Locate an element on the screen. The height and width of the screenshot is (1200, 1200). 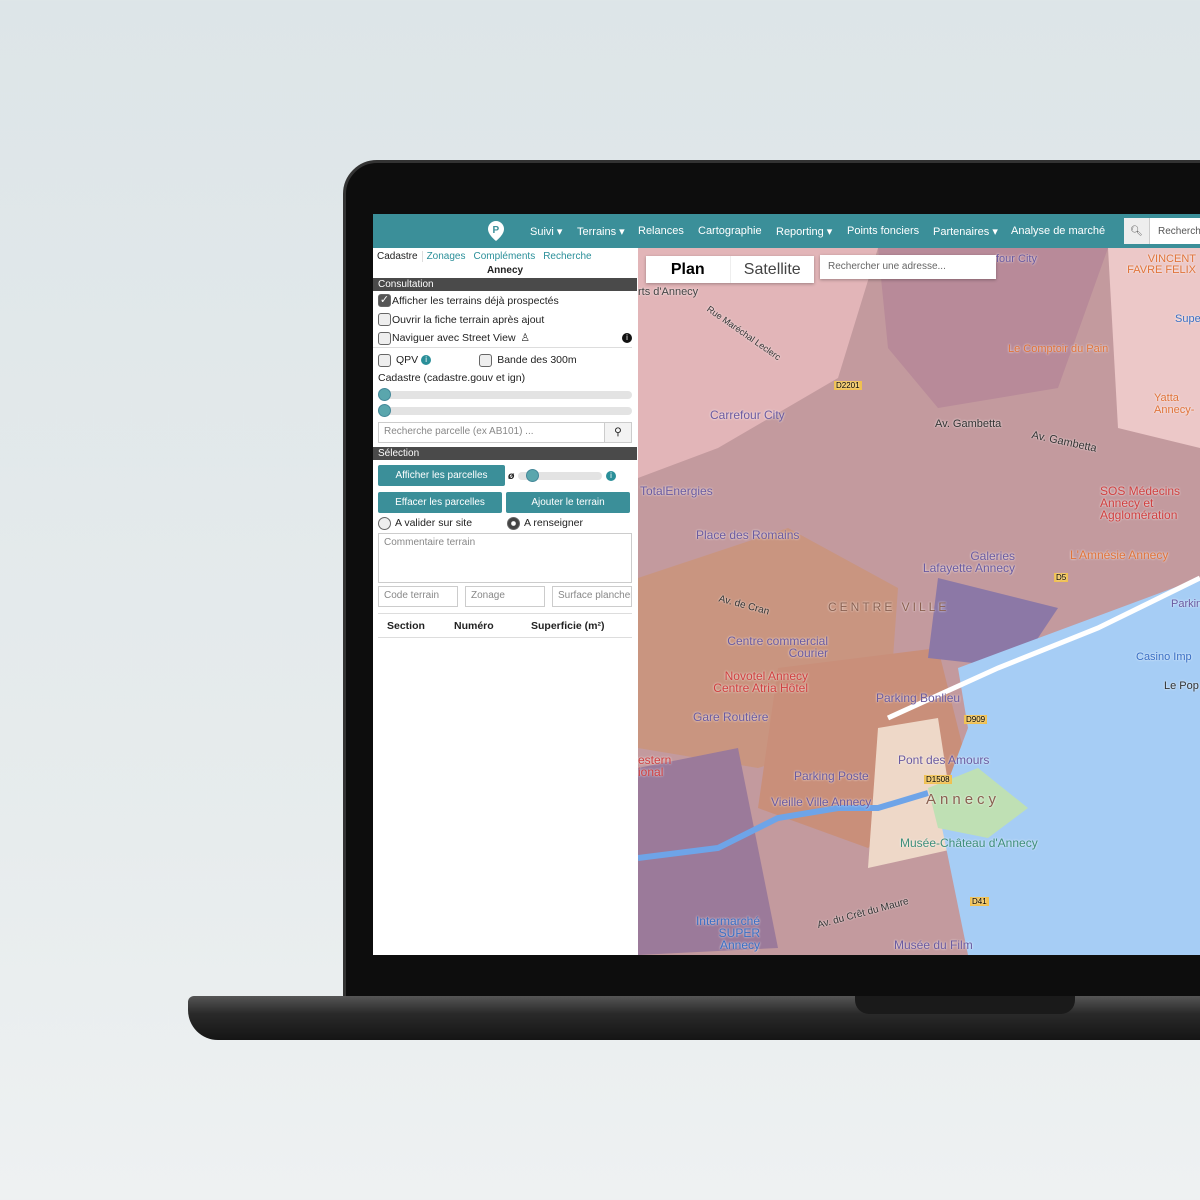
road-badge: D2201 is located at coordinates (848, 385).